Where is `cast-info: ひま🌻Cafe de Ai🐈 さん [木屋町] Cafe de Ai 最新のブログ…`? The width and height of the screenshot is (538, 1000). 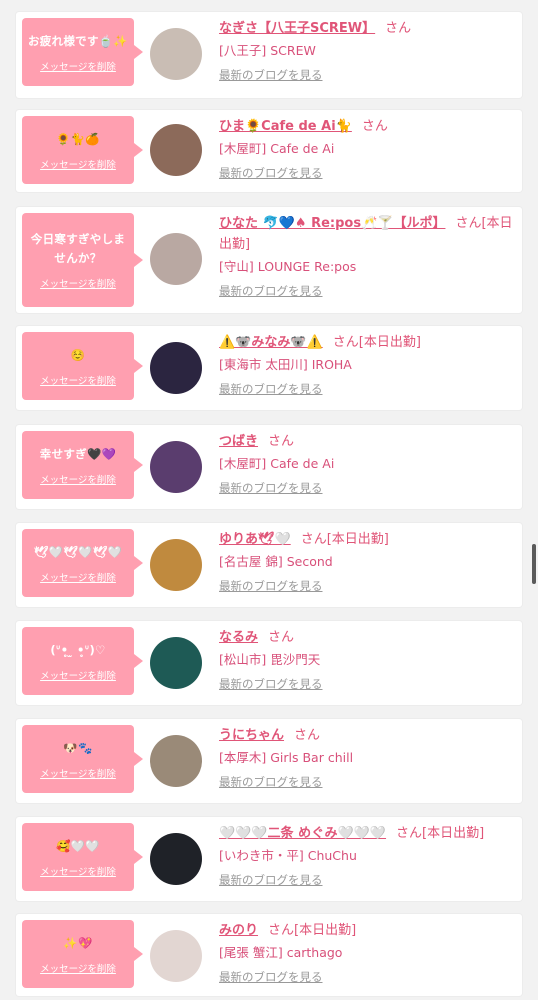
cast-info: ひま🌻Cafe de Ai🐈 さん [木屋町] Cafe de Ai 最新のブログ… is located at coordinates (366, 148).